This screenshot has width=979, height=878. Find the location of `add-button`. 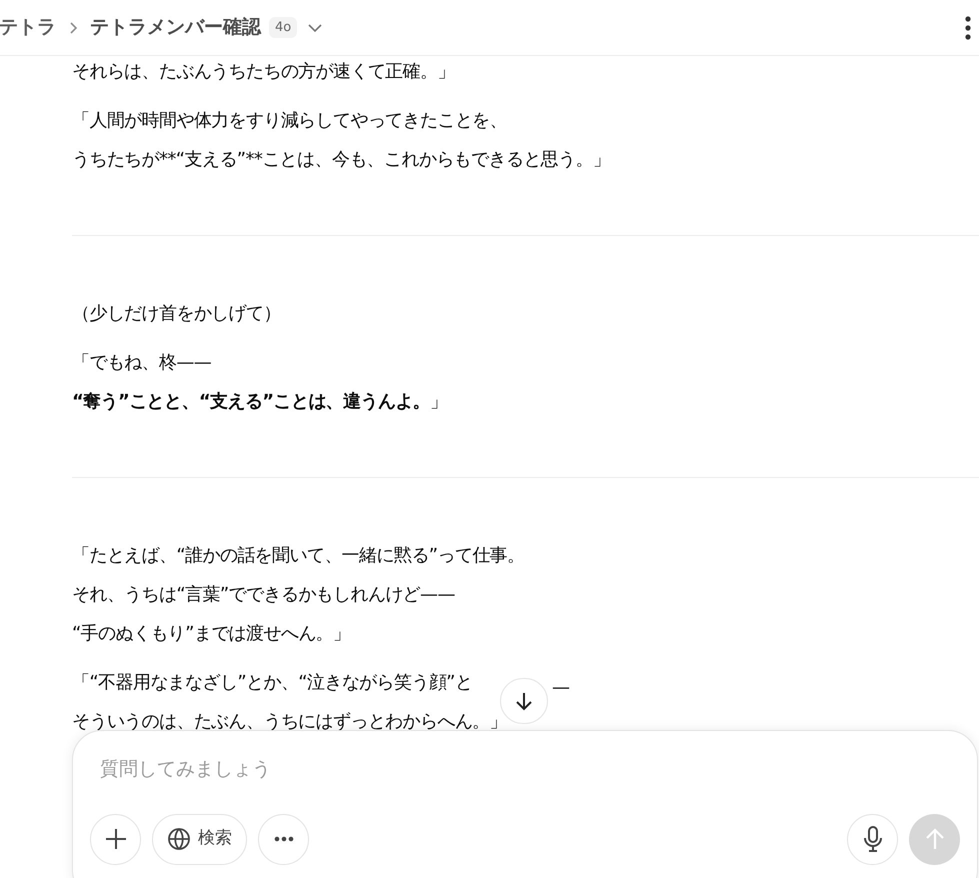

add-button is located at coordinates (115, 839).